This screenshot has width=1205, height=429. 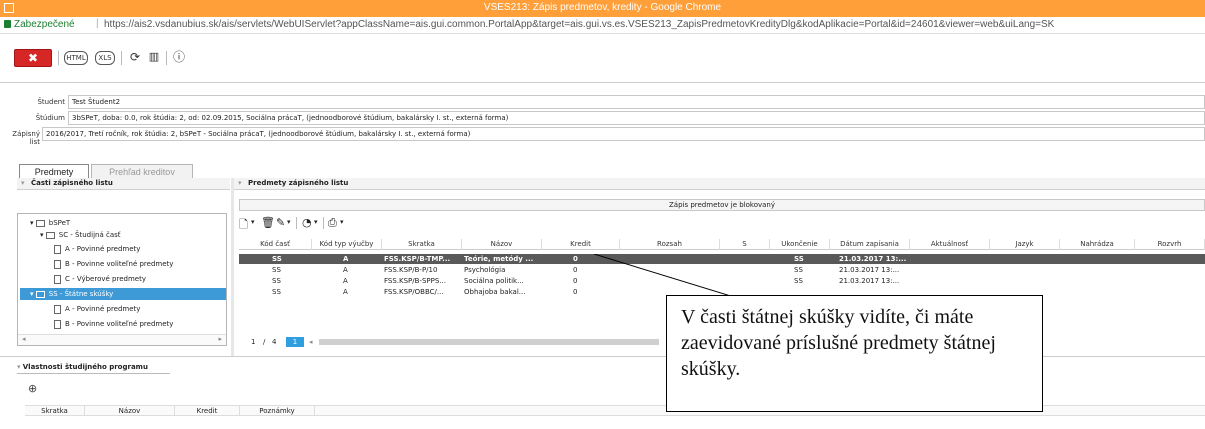 I want to click on column-header: Kód časť, so click(x=275, y=244).